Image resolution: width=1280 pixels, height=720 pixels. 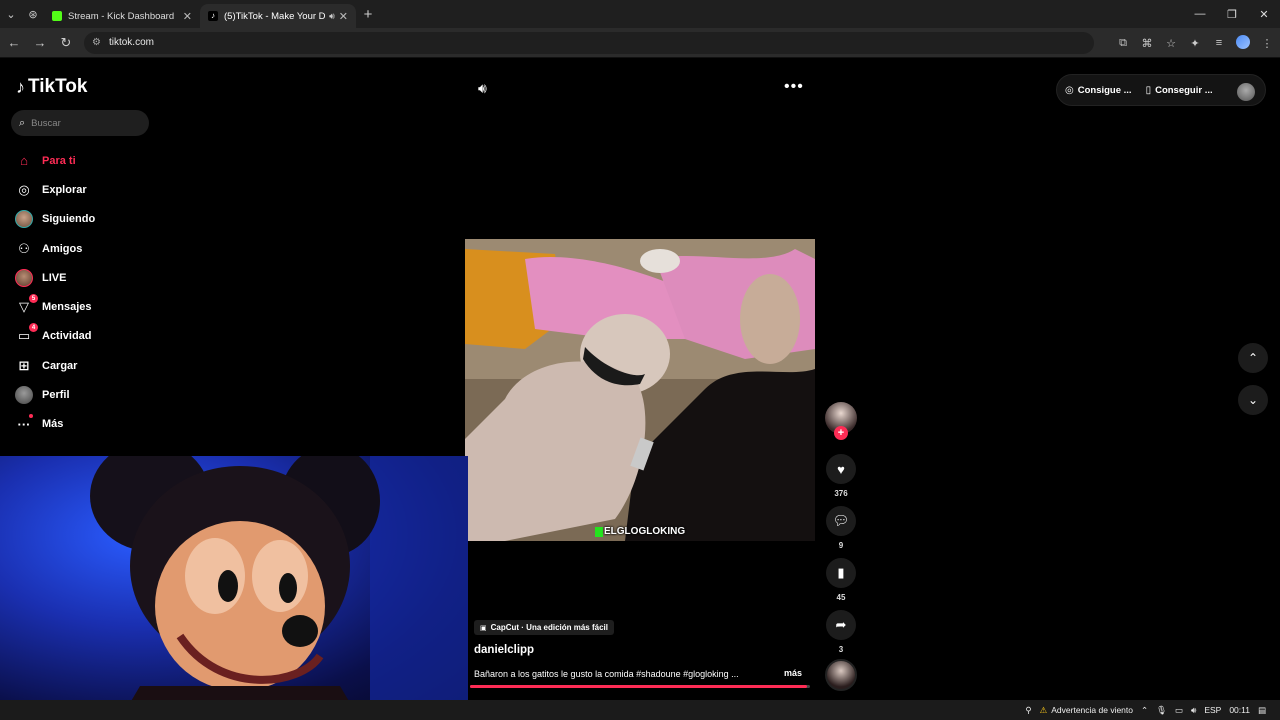 I want to click on sidebar-item-explorar: ◎ Explorar, so click(x=54, y=189).